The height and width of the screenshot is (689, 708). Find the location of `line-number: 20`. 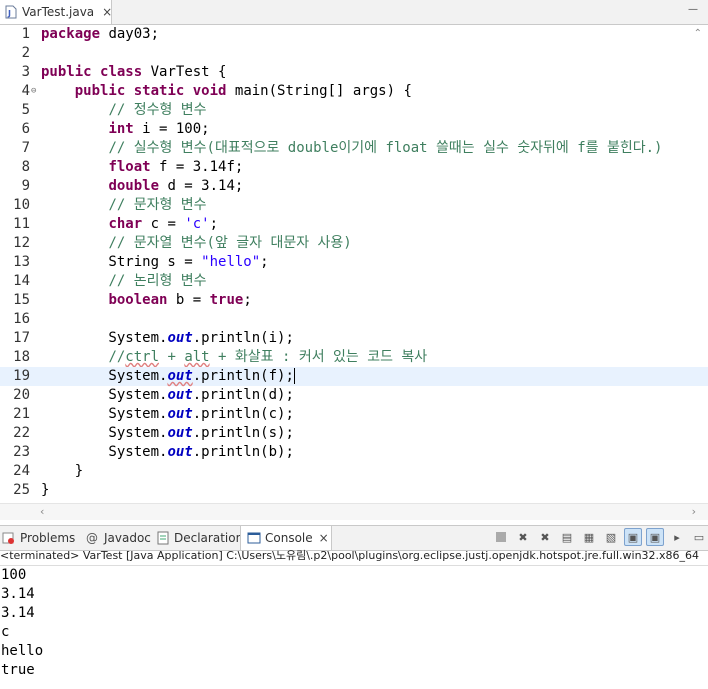

line-number: 20 is located at coordinates (21, 395).